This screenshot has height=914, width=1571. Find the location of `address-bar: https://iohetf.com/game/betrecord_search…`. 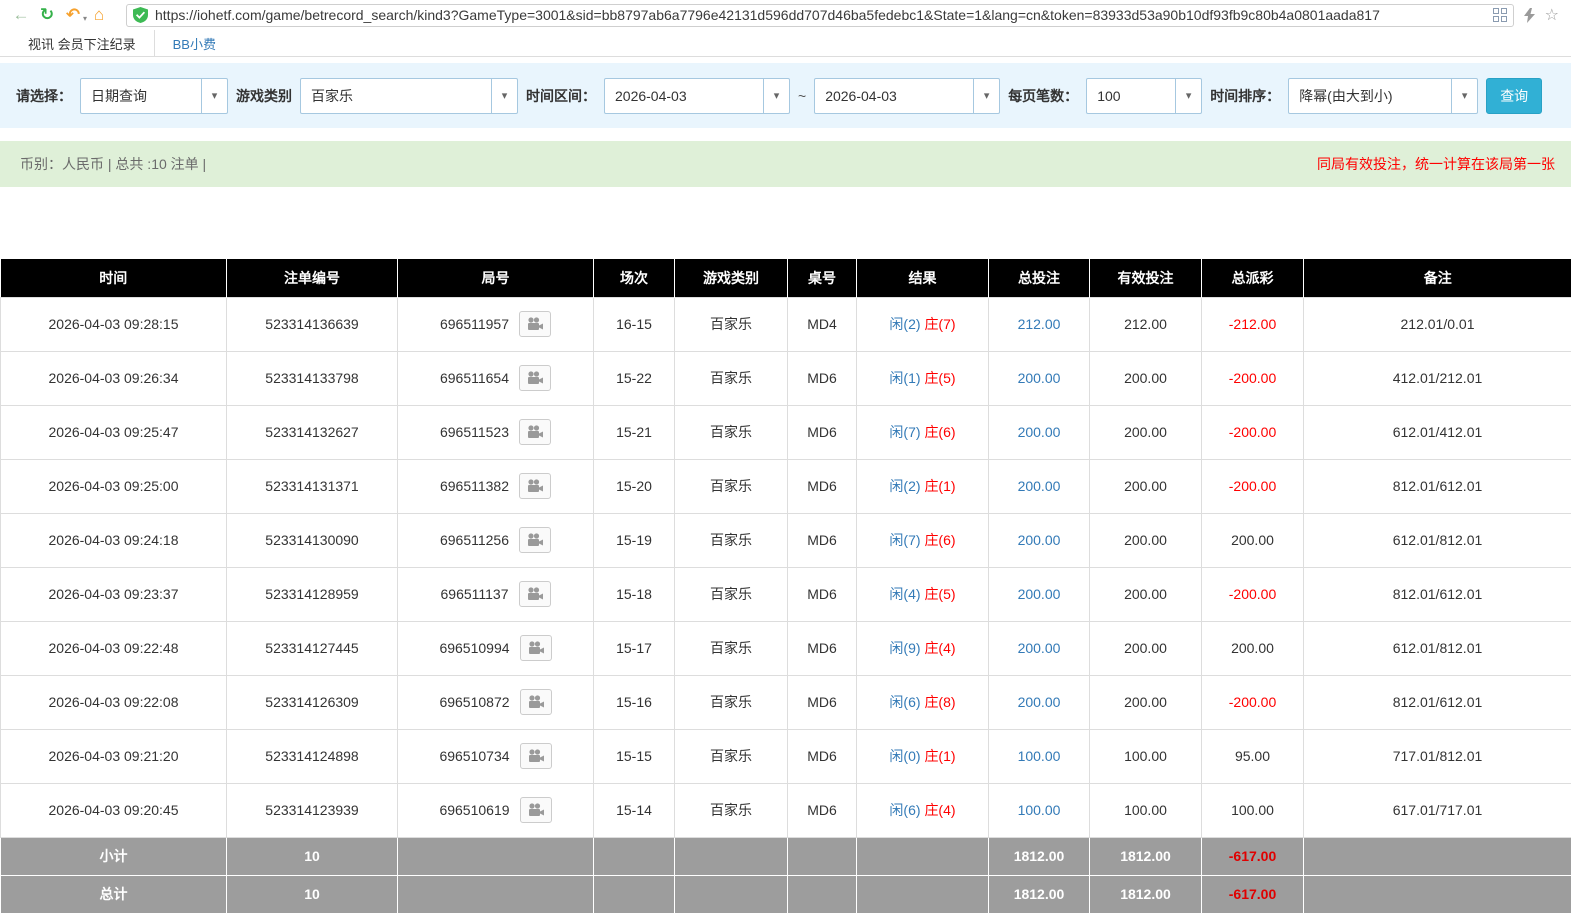

address-bar: https://iohetf.com/game/betrecord_search… is located at coordinates (820, 15).